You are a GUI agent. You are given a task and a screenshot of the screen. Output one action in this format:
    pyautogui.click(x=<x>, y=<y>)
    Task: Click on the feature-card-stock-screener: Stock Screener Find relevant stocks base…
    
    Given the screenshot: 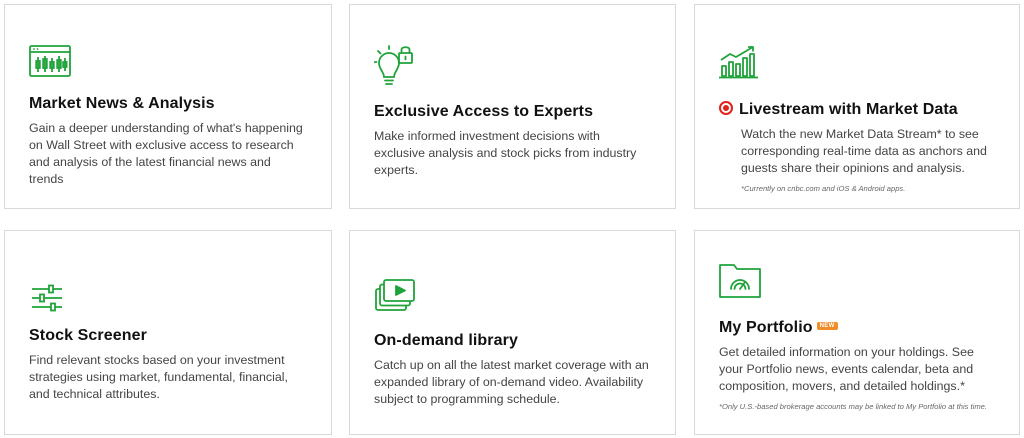 What is the action you would take?
    pyautogui.click(x=168, y=332)
    